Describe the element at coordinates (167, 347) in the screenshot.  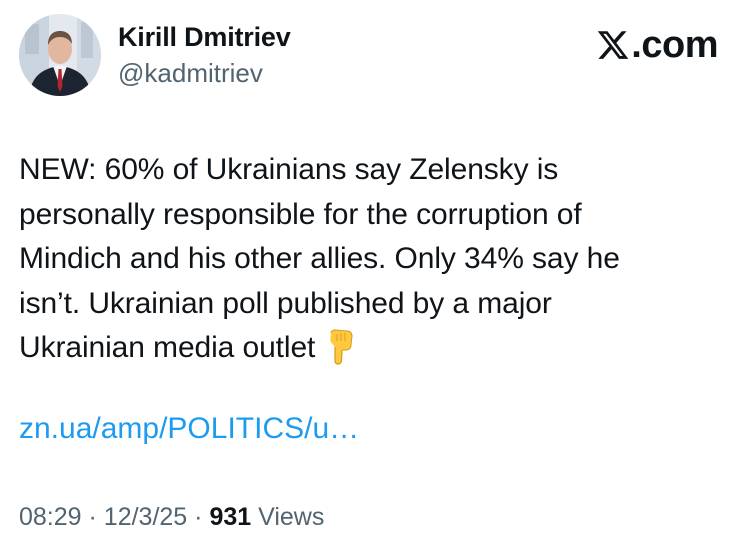
I see `tweet-text-line: Ukrainian media outlet` at that location.